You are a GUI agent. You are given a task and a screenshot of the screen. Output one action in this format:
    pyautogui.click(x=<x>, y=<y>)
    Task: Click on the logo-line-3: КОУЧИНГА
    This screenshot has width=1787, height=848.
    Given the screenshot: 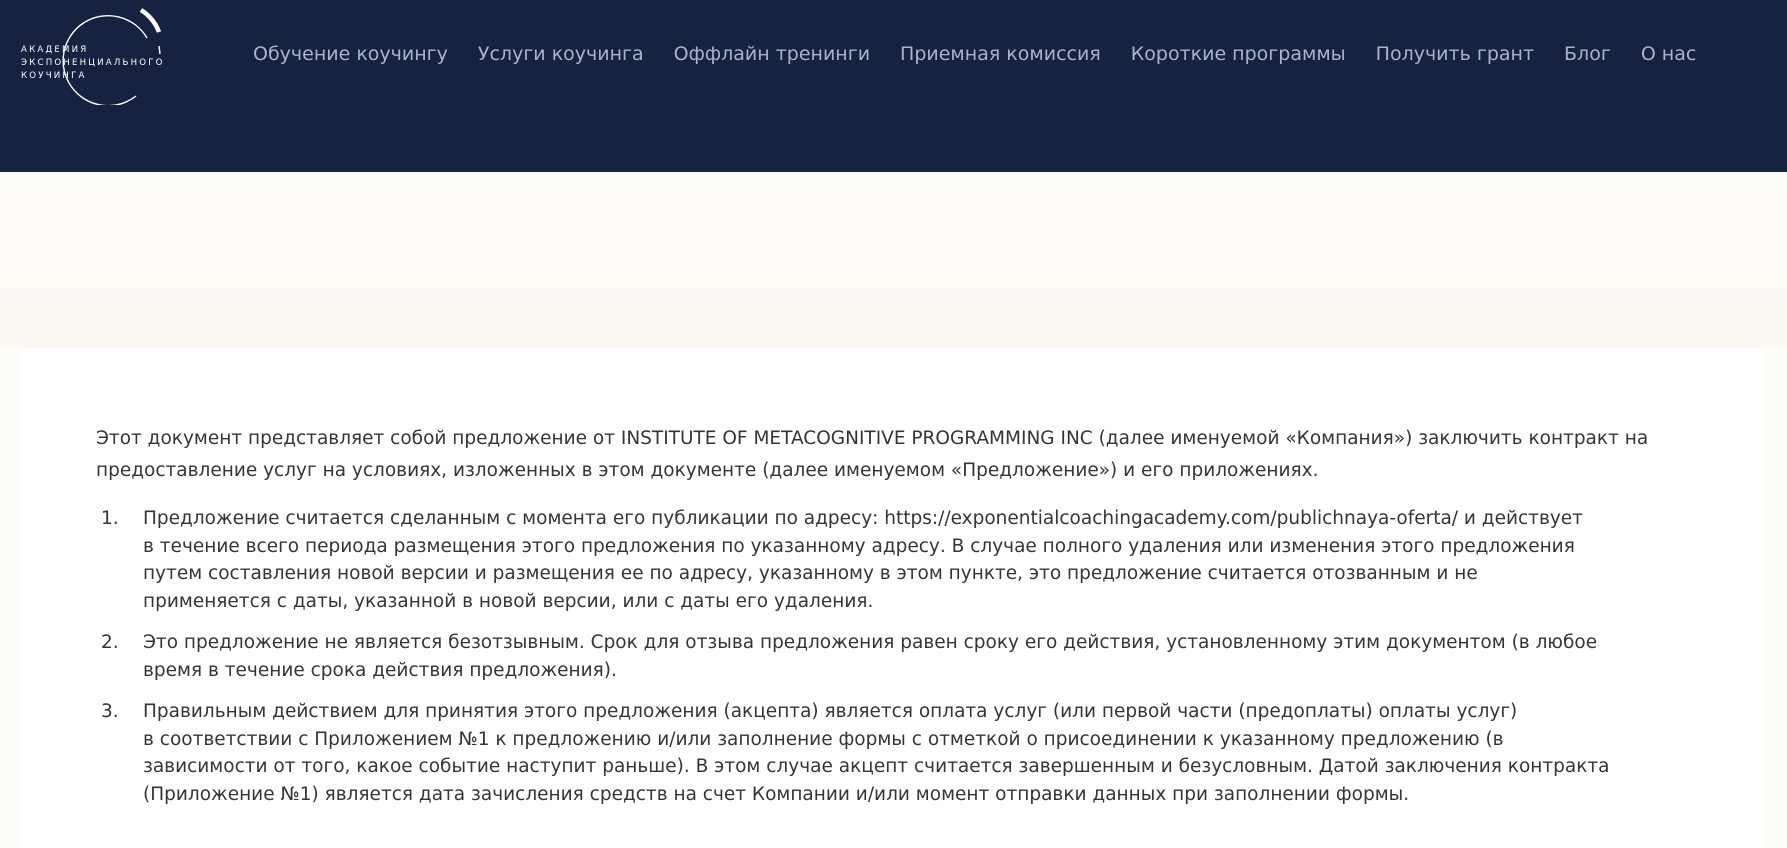 What is the action you would take?
    pyautogui.click(x=54, y=76)
    